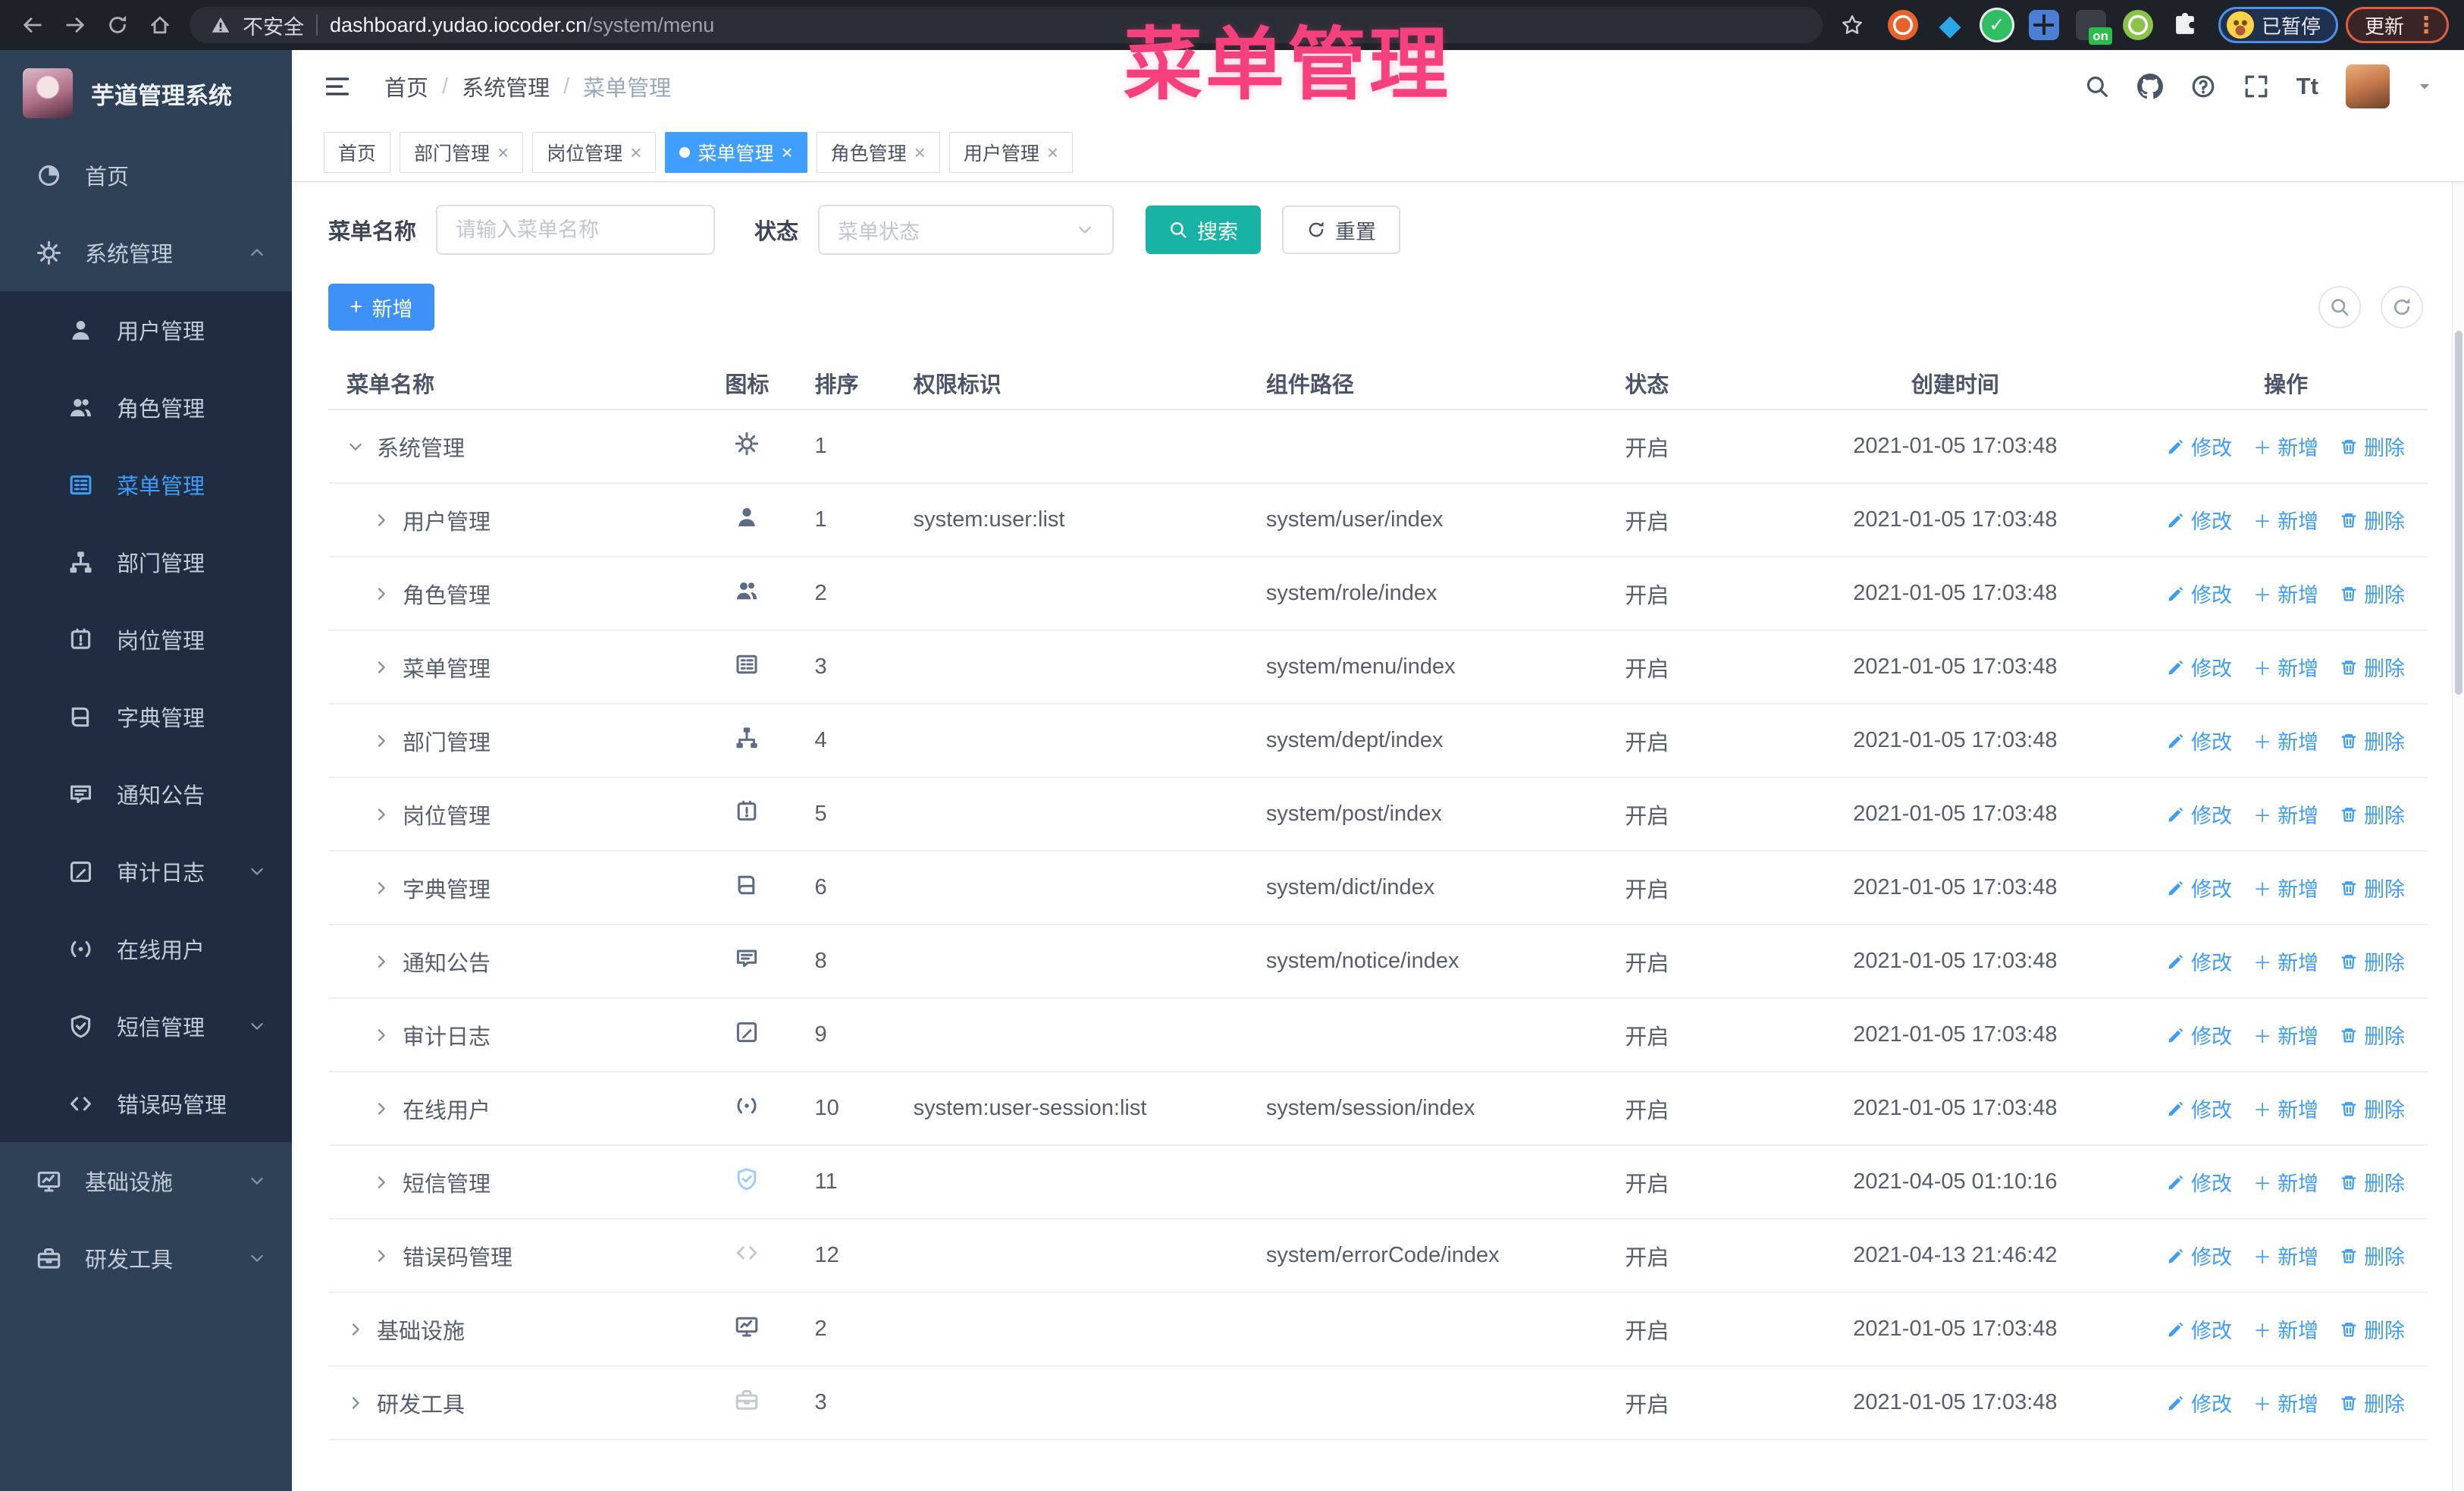 This screenshot has width=2464, height=1491. Describe the element at coordinates (358, 152) in the screenshot. I see `tab-home: 首页` at that location.